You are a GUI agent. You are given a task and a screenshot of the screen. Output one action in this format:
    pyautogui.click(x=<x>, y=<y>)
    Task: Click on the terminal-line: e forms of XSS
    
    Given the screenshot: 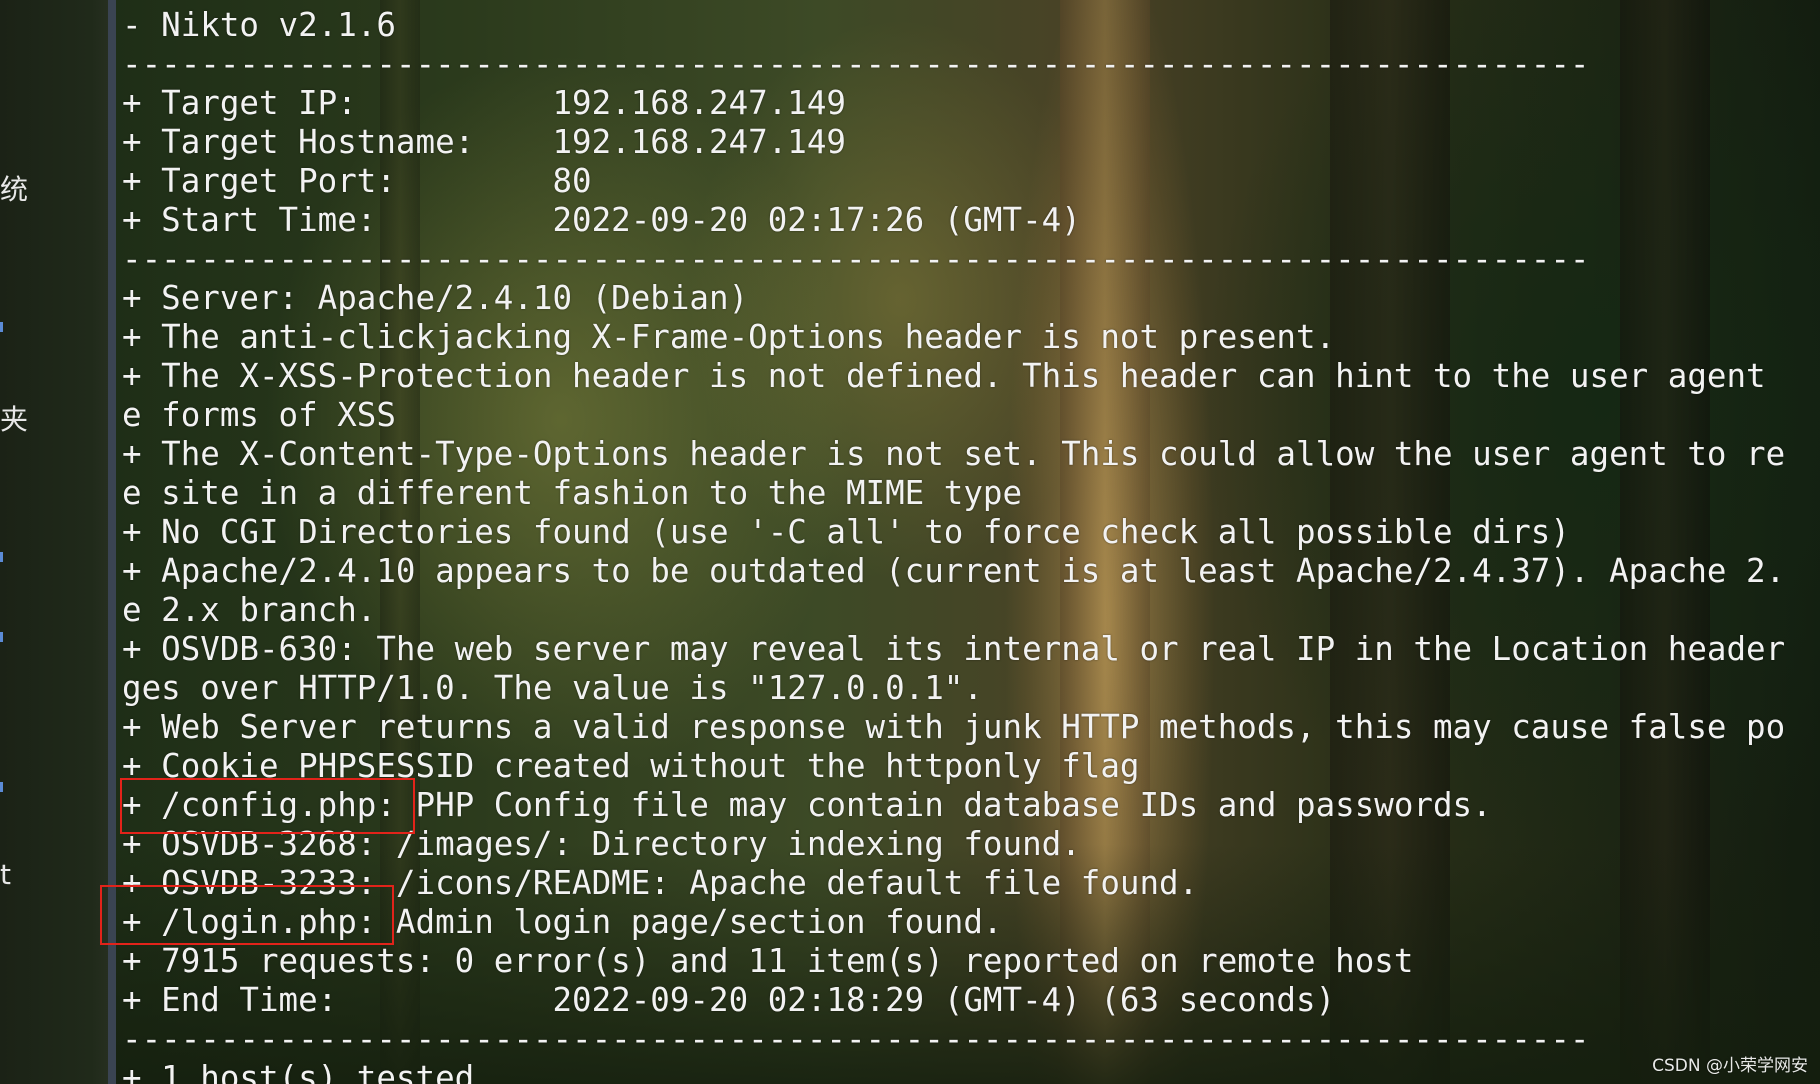 What is the action you would take?
    pyautogui.click(x=259, y=415)
    